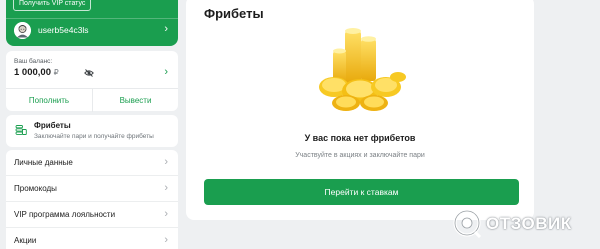 The width and height of the screenshot is (600, 249). What do you see at coordinates (33, 61) in the screenshot?
I see `balance-label: Ваш баланс:` at bounding box center [33, 61].